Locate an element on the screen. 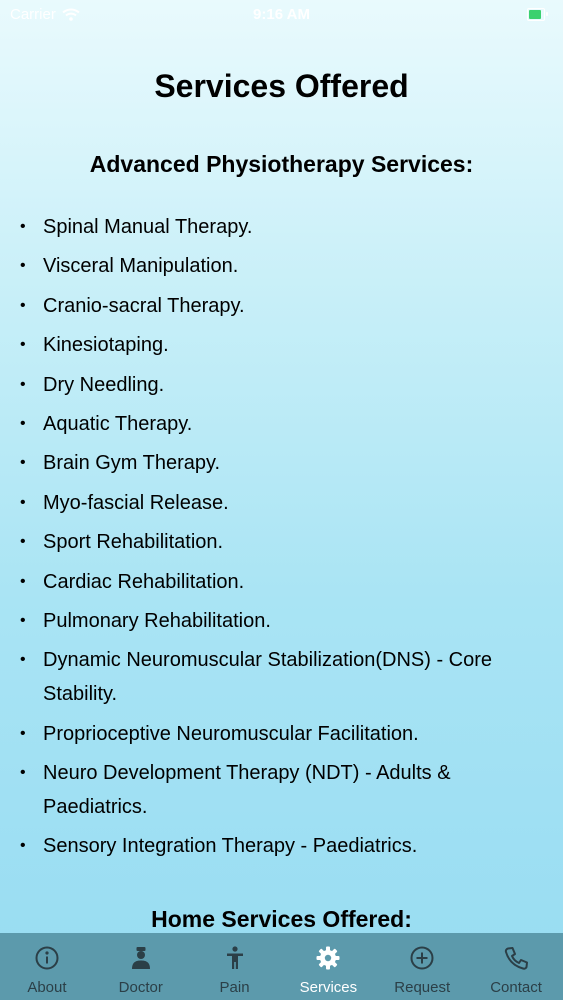 This screenshot has height=1000, width=563. home-services-heading: Home Services Offered: is located at coordinates (281, 919).